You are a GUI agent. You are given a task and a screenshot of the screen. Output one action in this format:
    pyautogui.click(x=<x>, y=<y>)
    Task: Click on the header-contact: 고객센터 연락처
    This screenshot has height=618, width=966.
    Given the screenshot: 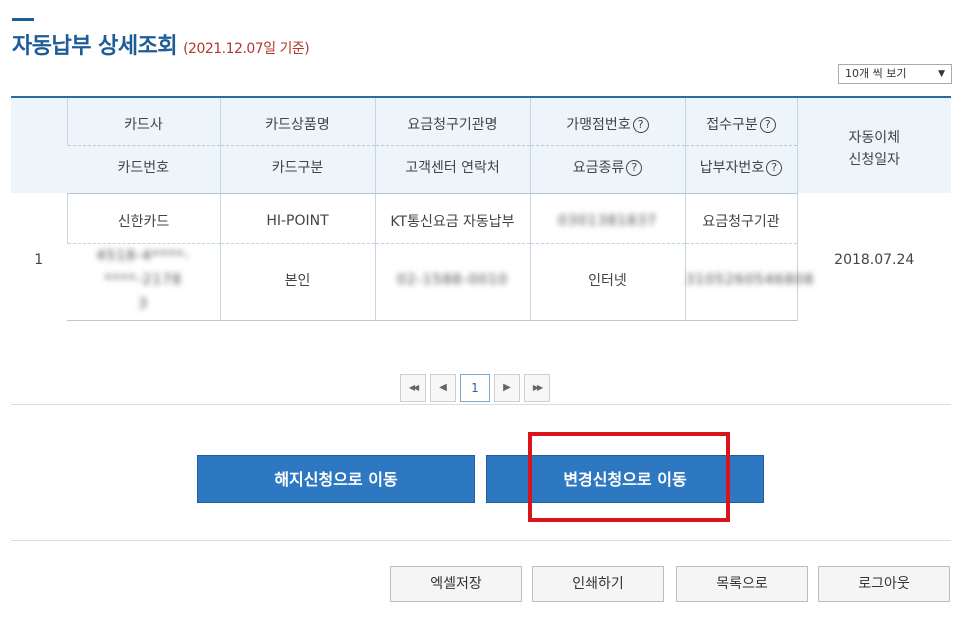 What is the action you would take?
    pyautogui.click(x=452, y=169)
    